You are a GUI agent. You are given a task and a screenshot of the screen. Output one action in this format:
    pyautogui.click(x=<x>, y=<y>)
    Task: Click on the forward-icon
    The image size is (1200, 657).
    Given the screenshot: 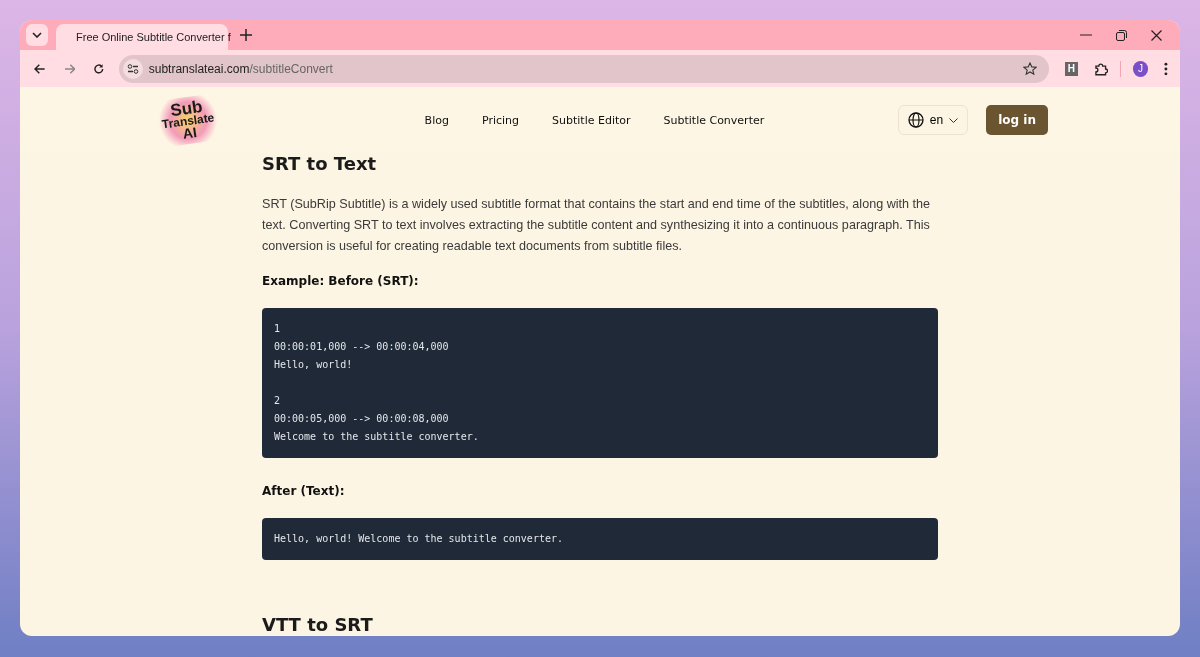 What is the action you would take?
    pyautogui.click(x=69, y=68)
    